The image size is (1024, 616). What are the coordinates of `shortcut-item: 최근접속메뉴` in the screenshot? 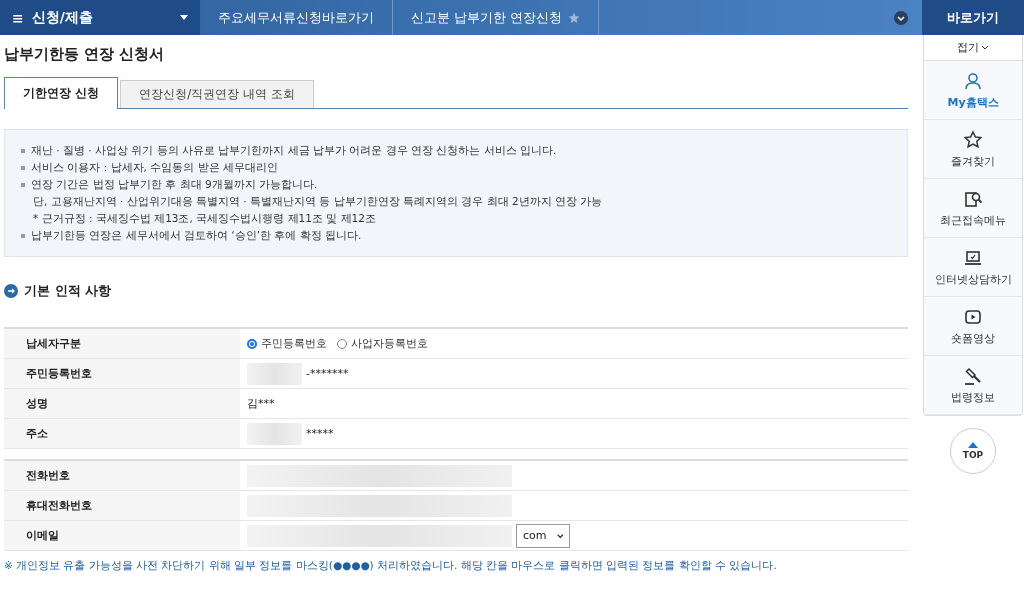 It's located at (973, 208).